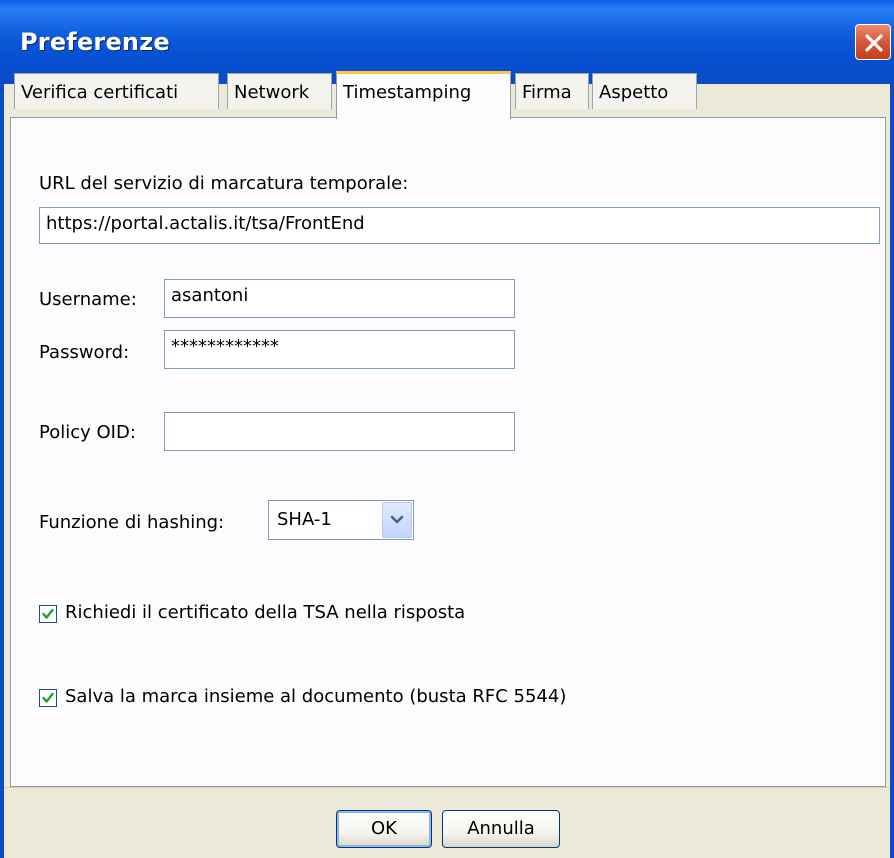 The image size is (894, 858). Describe the element at coordinates (339, 431) in the screenshot. I see `policy-oid-field` at that location.